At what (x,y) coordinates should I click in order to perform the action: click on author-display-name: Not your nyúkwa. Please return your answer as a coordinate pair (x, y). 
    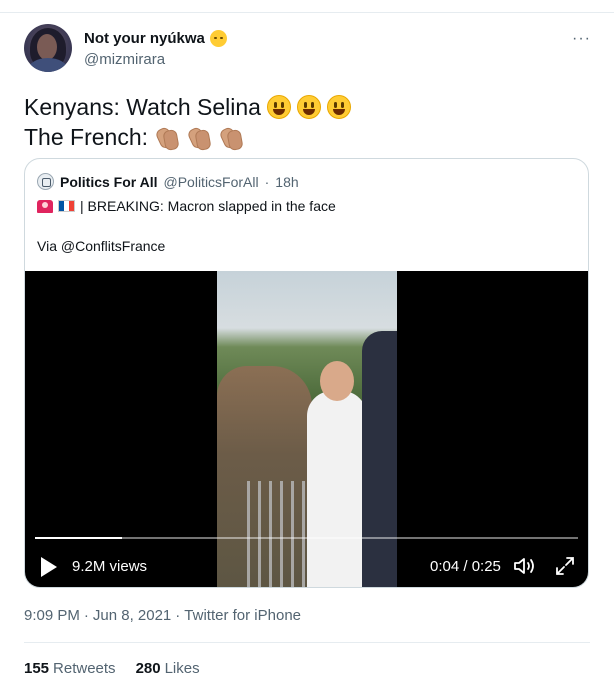
    Looking at the image, I should click on (144, 38).